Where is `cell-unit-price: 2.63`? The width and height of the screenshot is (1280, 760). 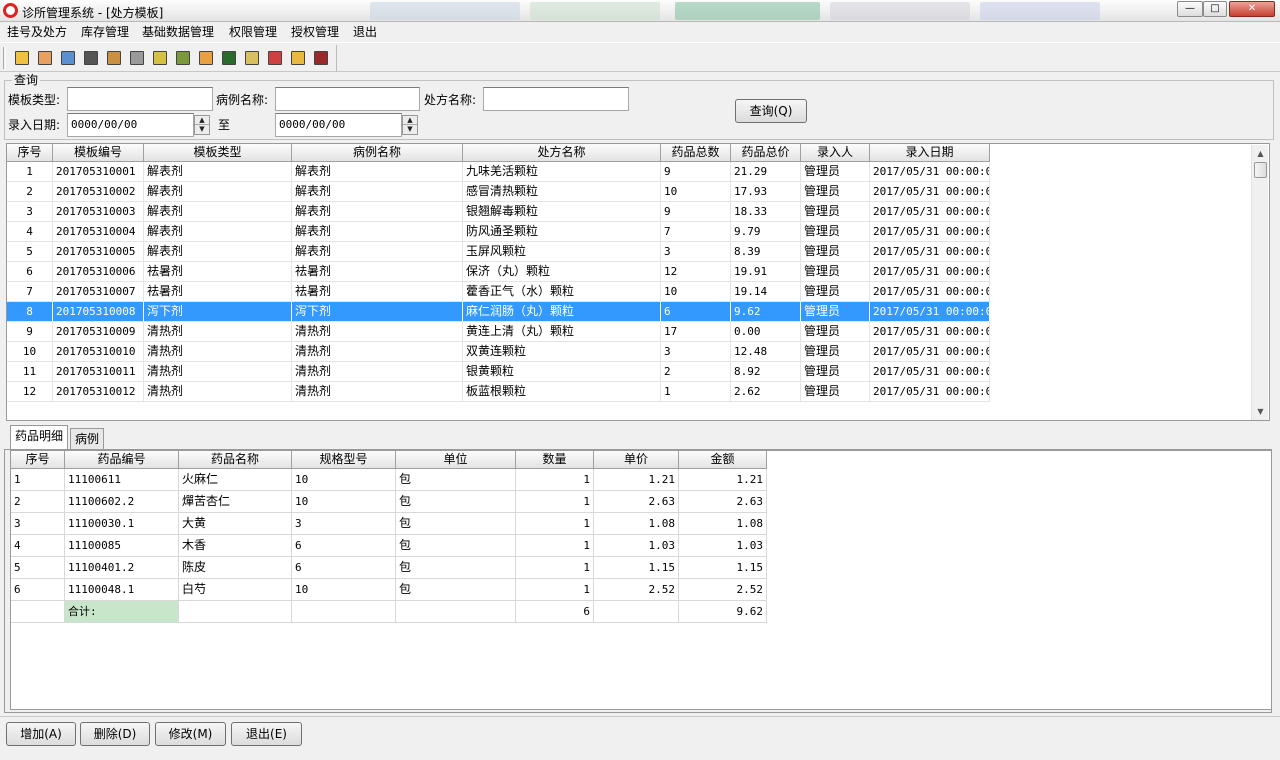
cell-unit-price: 2.63 is located at coordinates (636, 502).